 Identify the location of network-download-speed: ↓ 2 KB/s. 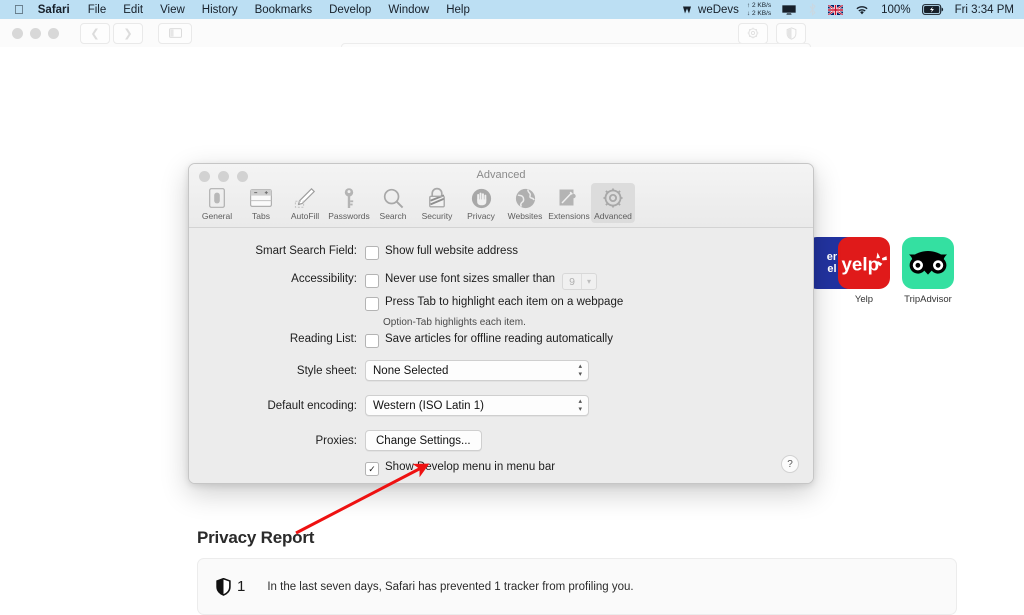
(759, 13).